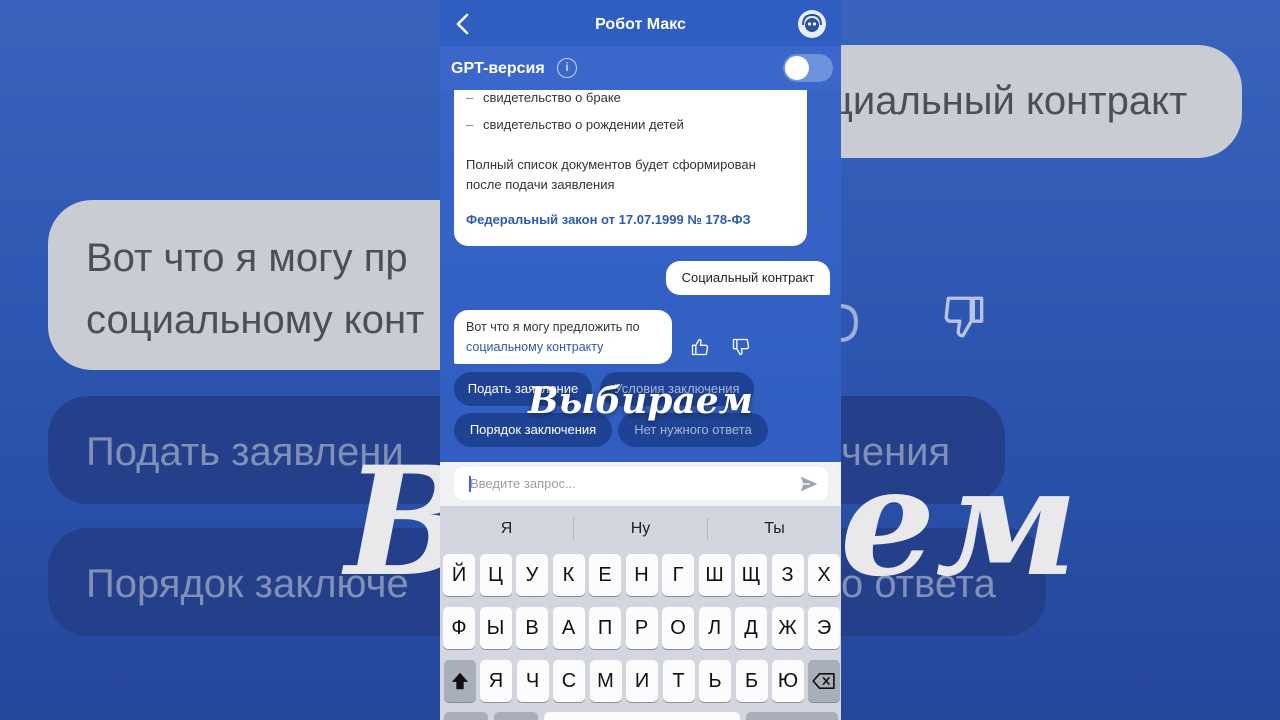 The height and width of the screenshot is (720, 1280). Describe the element at coordinates (495, 628) in the screenshot. I see `key: Ы` at that location.